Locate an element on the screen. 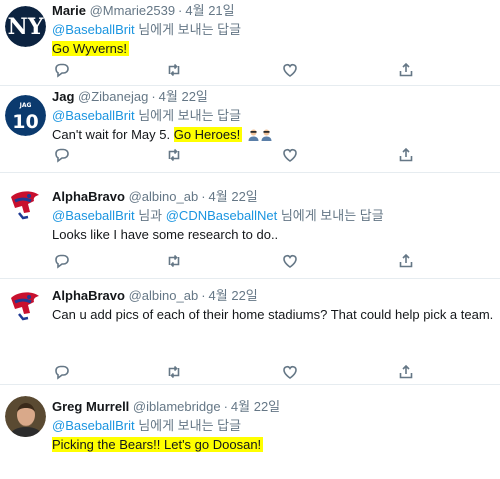  display-name: Greg Murrell is located at coordinates (90, 406).